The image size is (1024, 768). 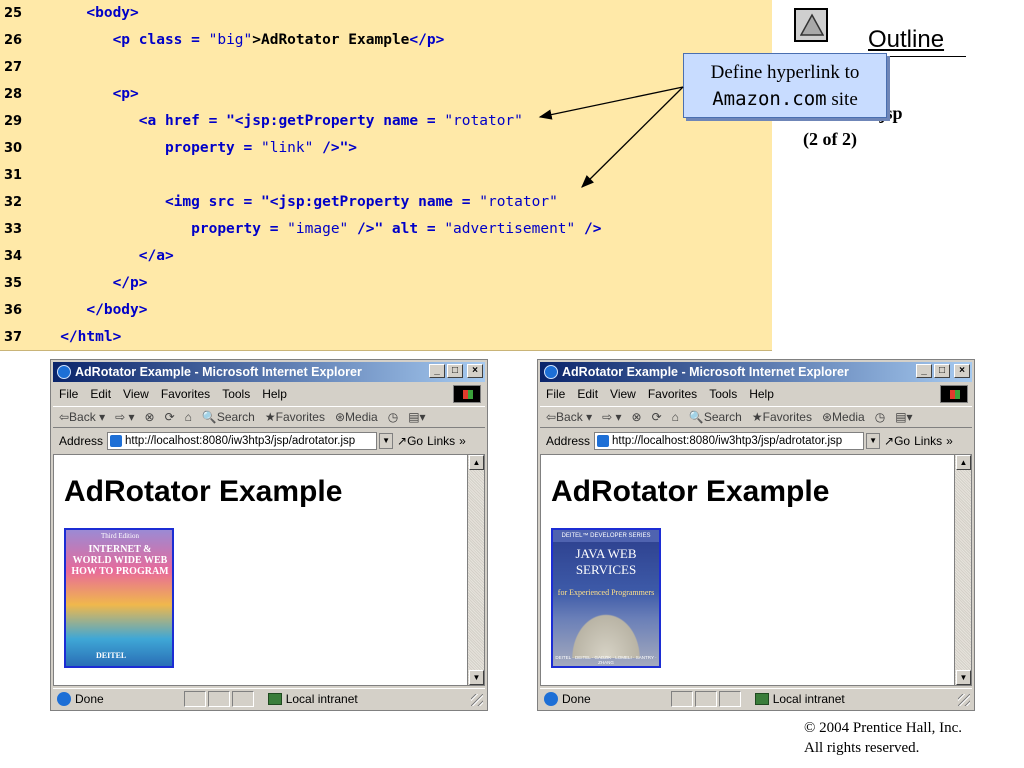 I want to click on window-controls: _ □ ×, so click(x=456, y=371).